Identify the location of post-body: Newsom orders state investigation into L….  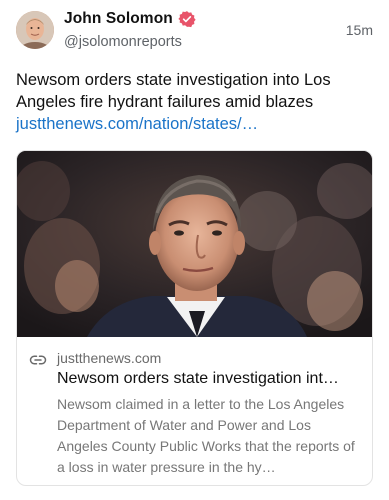
(195, 102).